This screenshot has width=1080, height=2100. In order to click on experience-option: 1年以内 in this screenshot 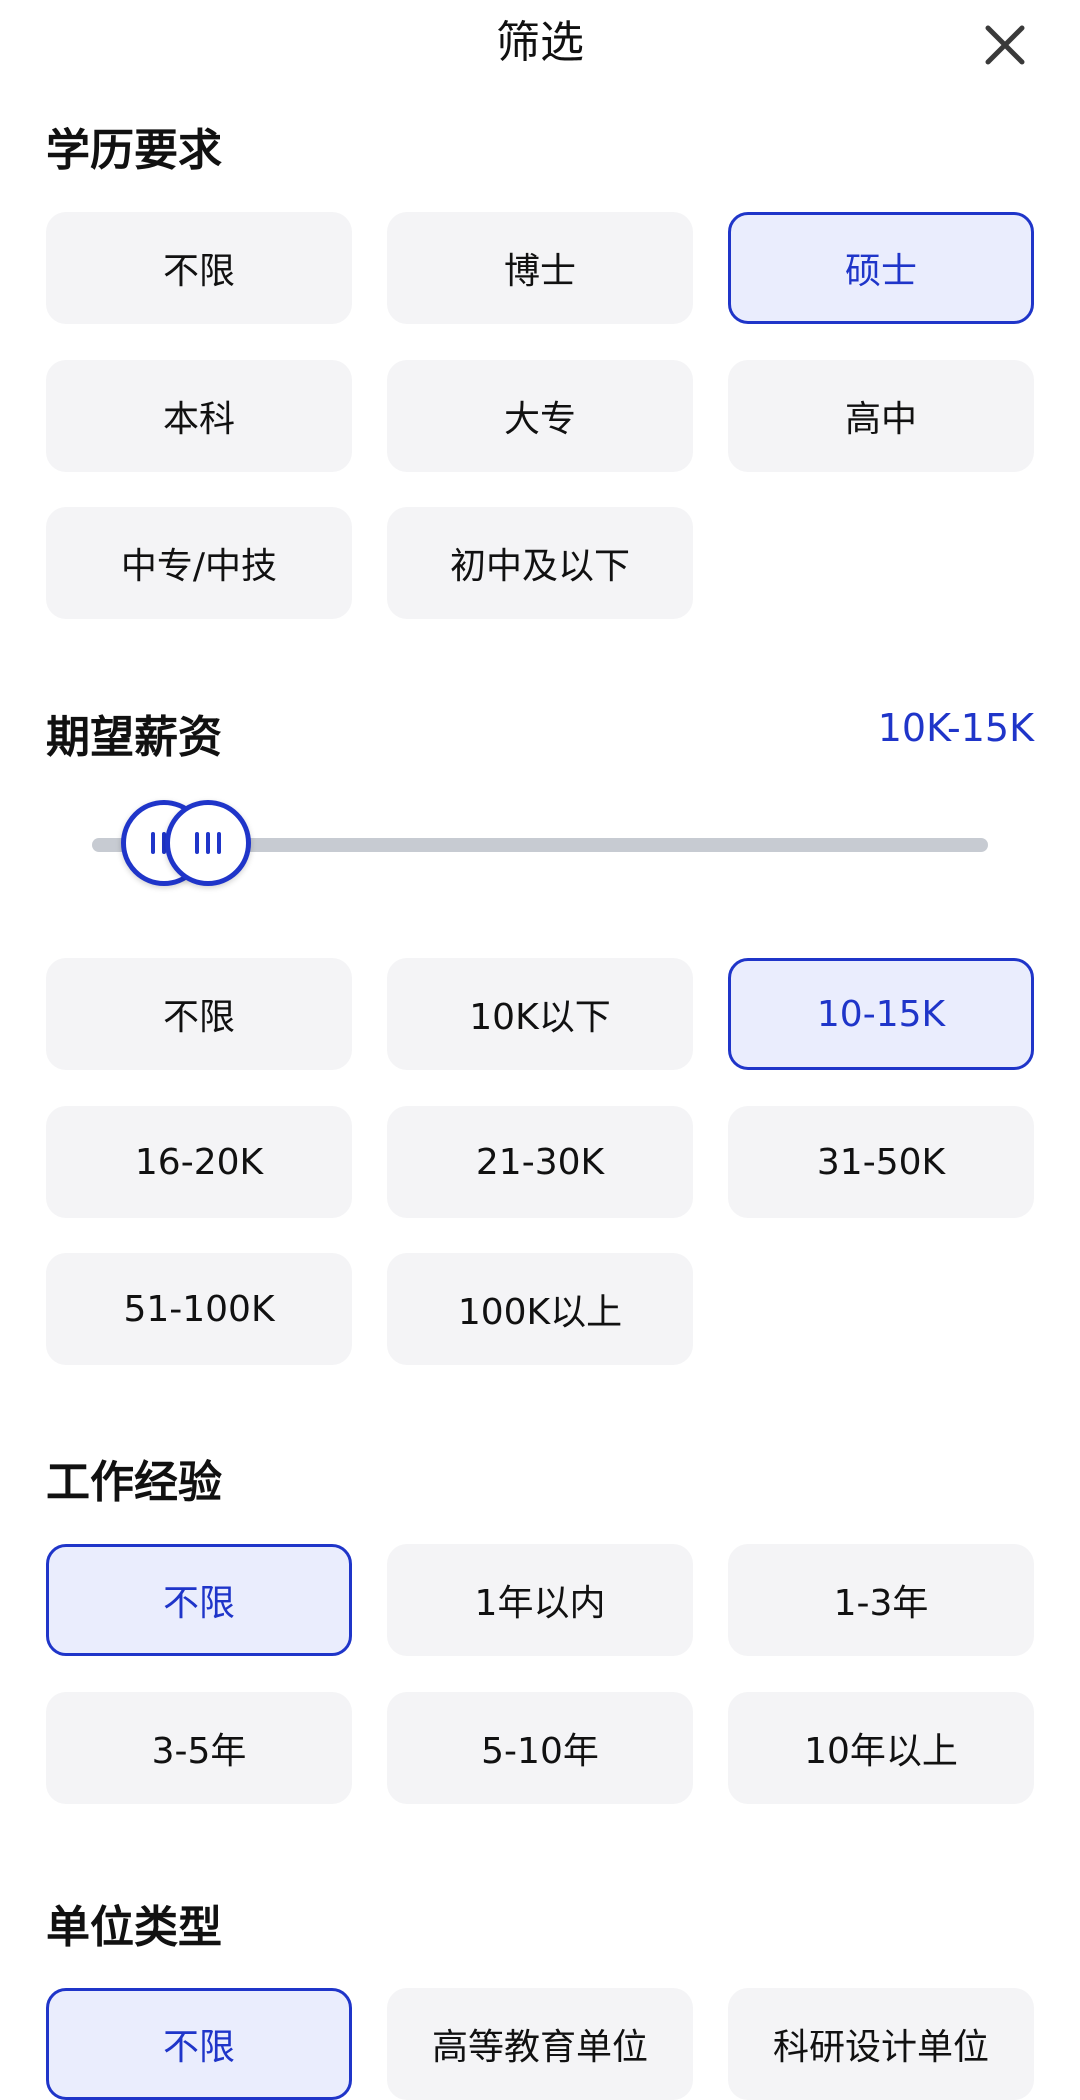, I will do `click(540, 1600)`.